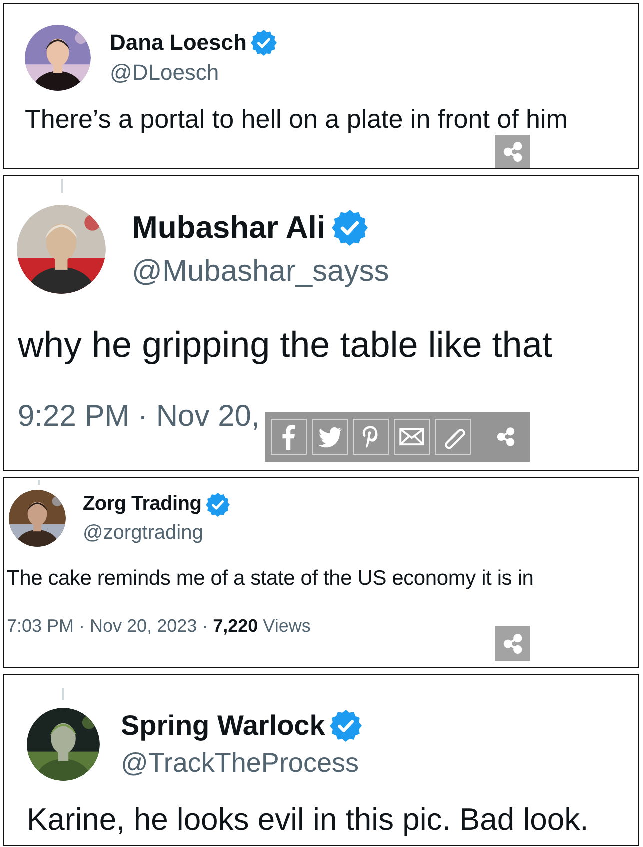 The image size is (643, 847). I want to click on tweet-meta: 9:22 PM · Nov 20,, so click(139, 416).